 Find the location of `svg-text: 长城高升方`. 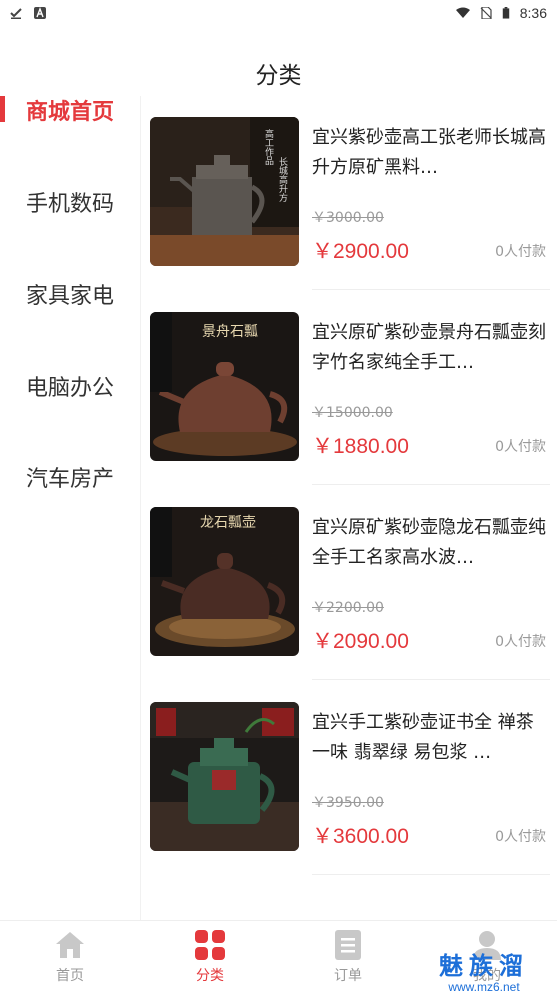

svg-text: 长城高升方 is located at coordinates (282, 179).